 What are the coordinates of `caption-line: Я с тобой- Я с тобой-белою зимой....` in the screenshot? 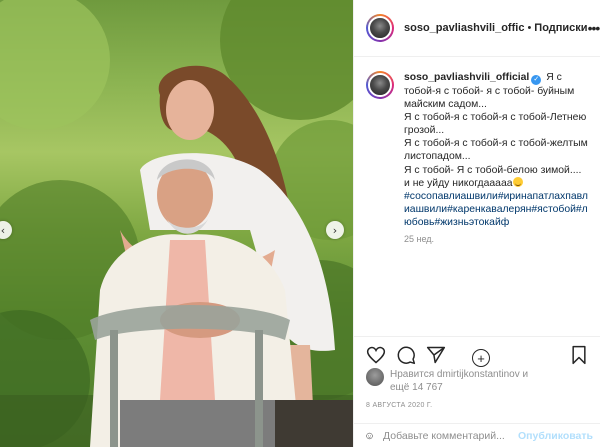 It's located at (493, 170).